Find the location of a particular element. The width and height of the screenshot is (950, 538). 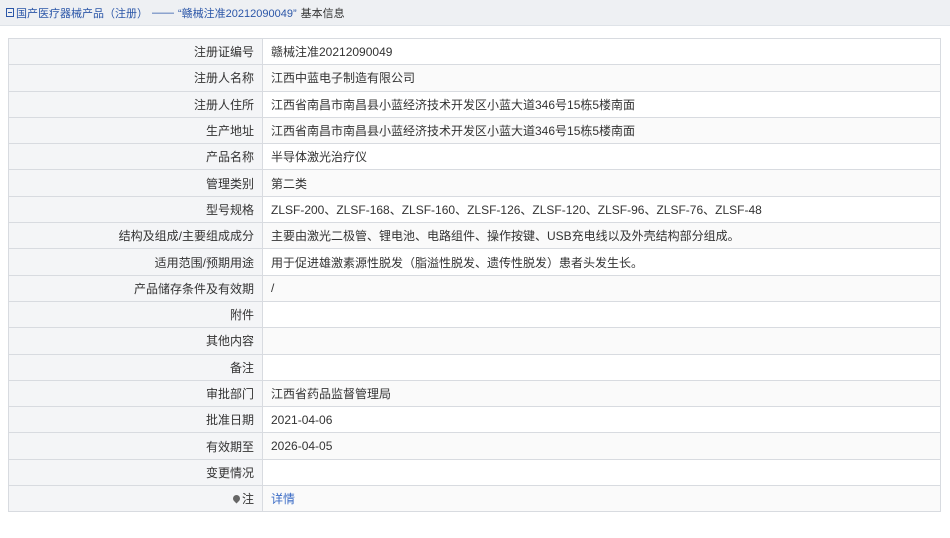

document-icon is located at coordinates (10, 12).